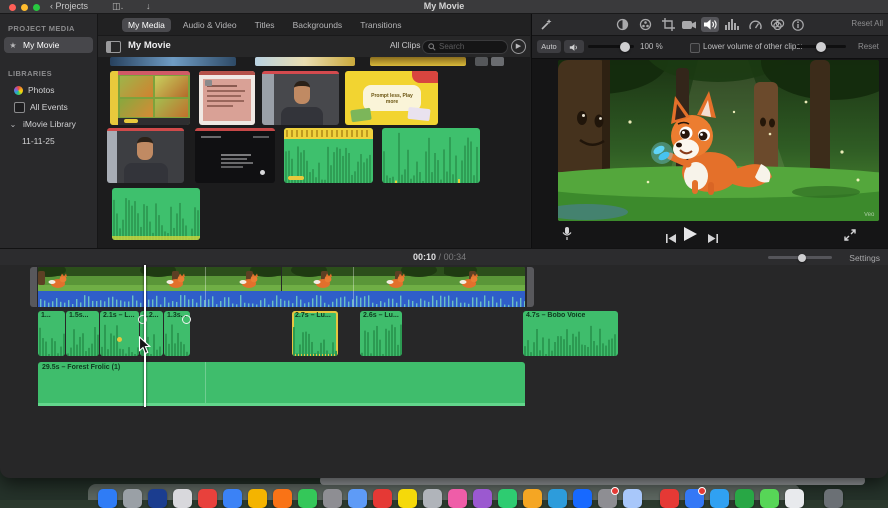 The height and width of the screenshot is (508, 888). Describe the element at coordinates (549, 46) in the screenshot. I see `auto-volume-button: Auto` at that location.